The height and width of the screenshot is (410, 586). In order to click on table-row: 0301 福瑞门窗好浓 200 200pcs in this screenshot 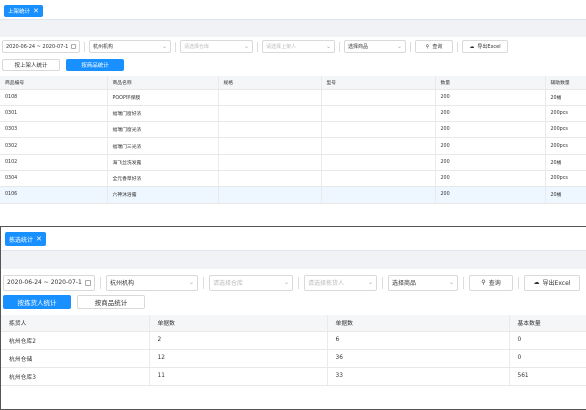, I will do `click(293, 114)`.